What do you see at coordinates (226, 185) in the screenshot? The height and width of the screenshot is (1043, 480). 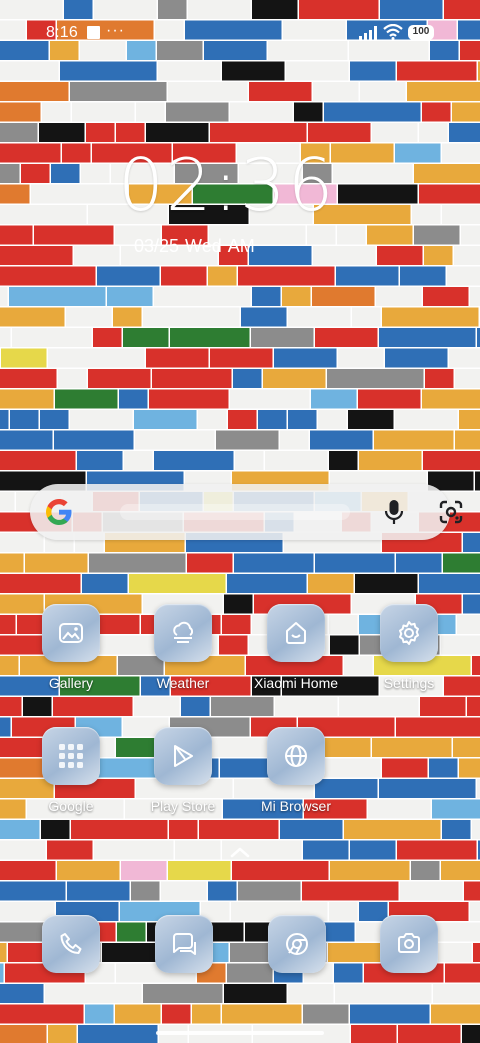 I see `lock-clock: 02:36` at bounding box center [226, 185].